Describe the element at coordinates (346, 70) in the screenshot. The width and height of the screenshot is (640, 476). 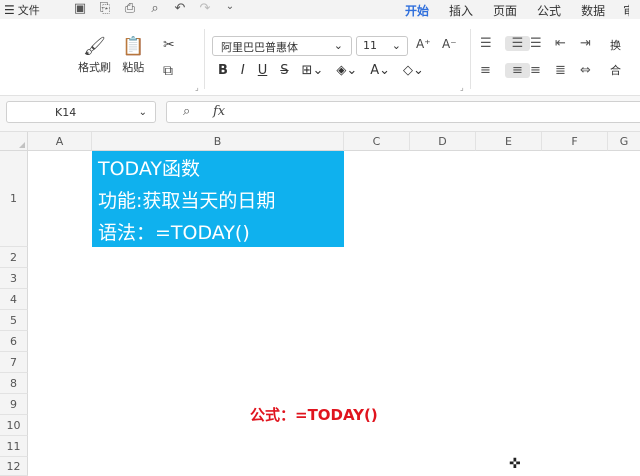
I see `fill-color-icon: ◈⌄` at that location.